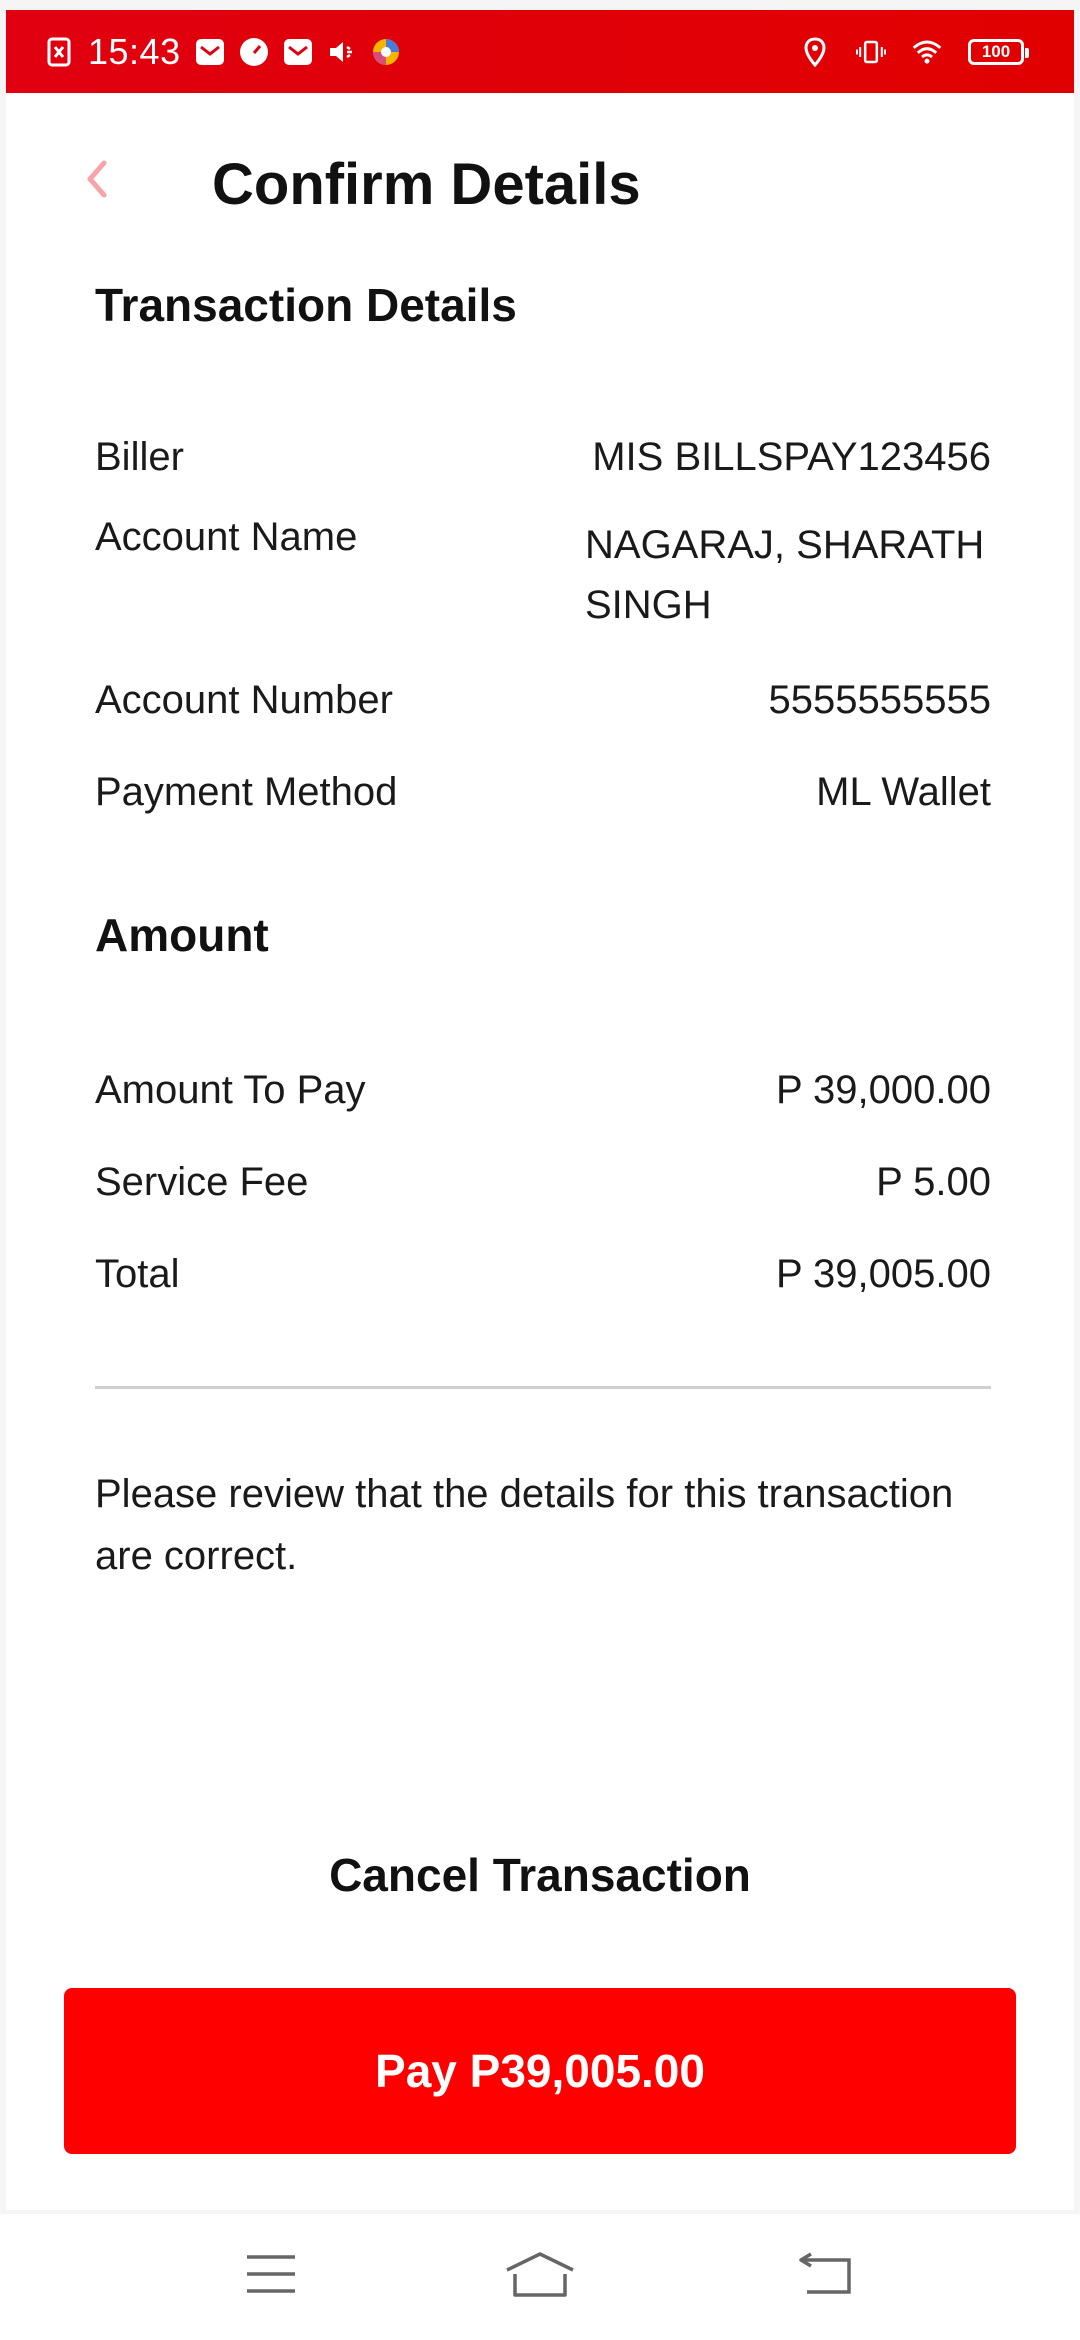 This screenshot has width=1080, height=2340. What do you see at coordinates (927, 52) in the screenshot?
I see `wifi-icon` at bounding box center [927, 52].